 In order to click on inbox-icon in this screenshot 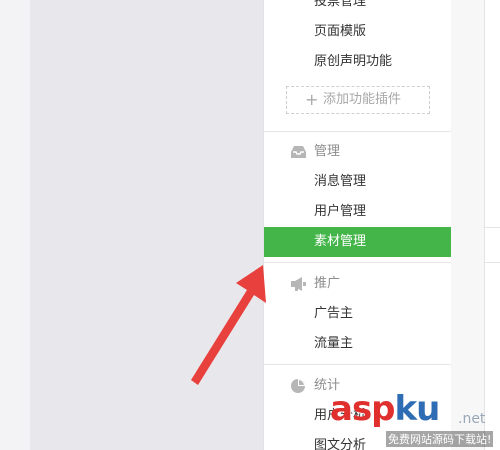, I will do `click(298, 152)`.